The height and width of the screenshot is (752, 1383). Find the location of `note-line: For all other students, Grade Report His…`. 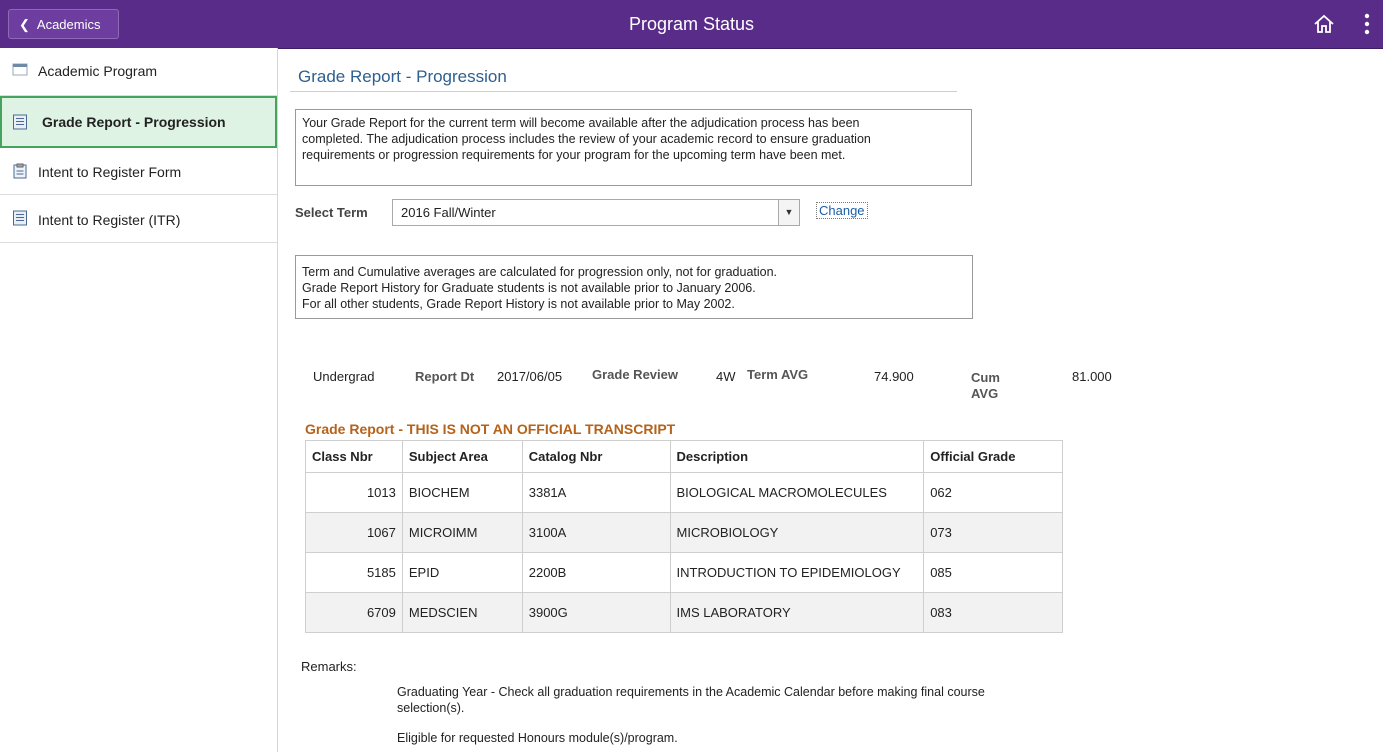

note-line: For all other students, Grade Report His… is located at coordinates (518, 304).